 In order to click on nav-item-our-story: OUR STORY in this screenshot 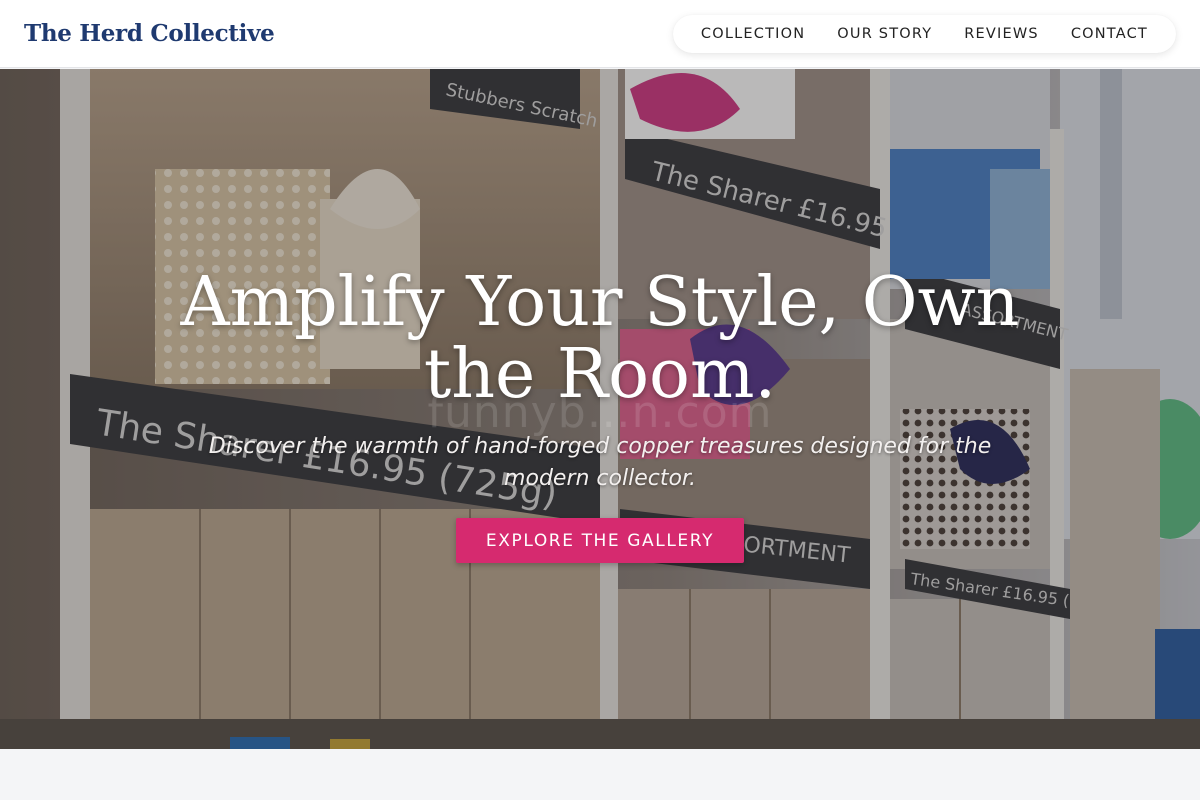, I will do `click(884, 34)`.